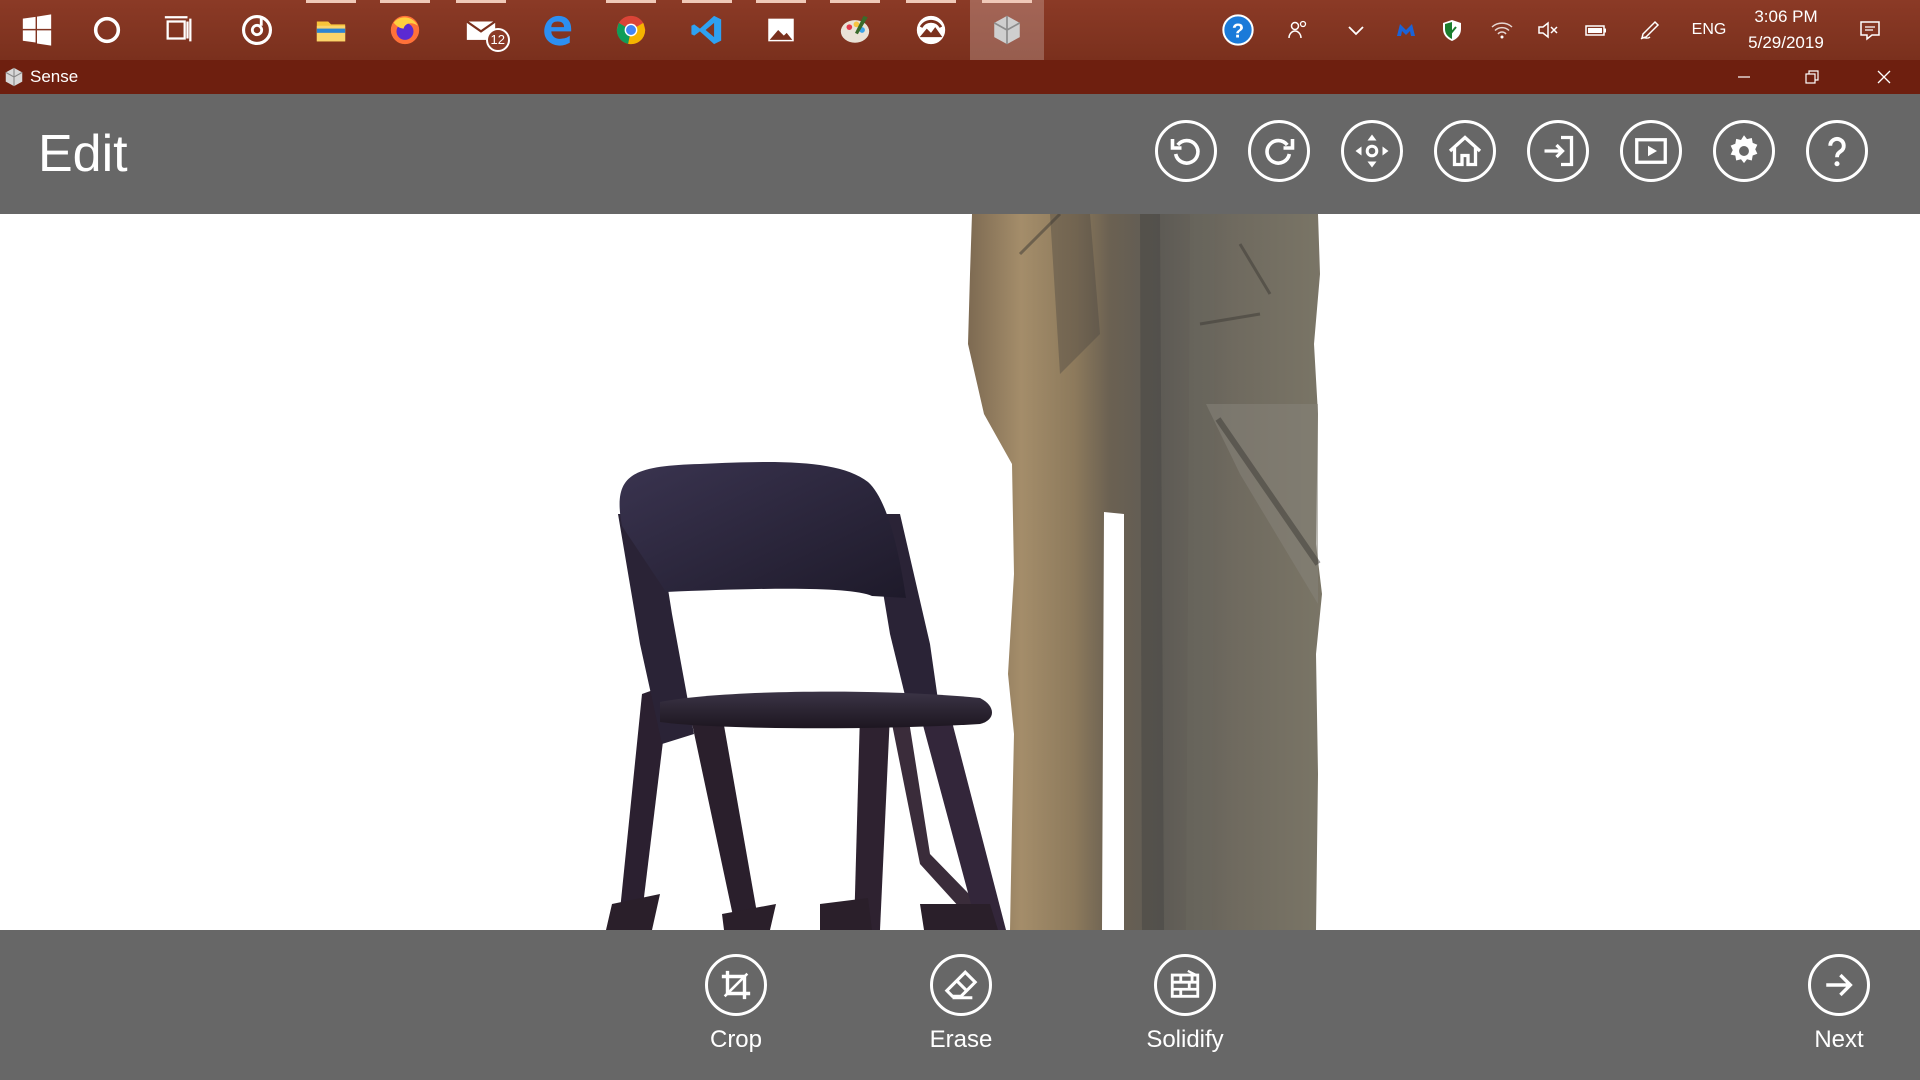 The height and width of the screenshot is (1080, 1920). I want to click on mail-icon: 12, so click(481, 30).